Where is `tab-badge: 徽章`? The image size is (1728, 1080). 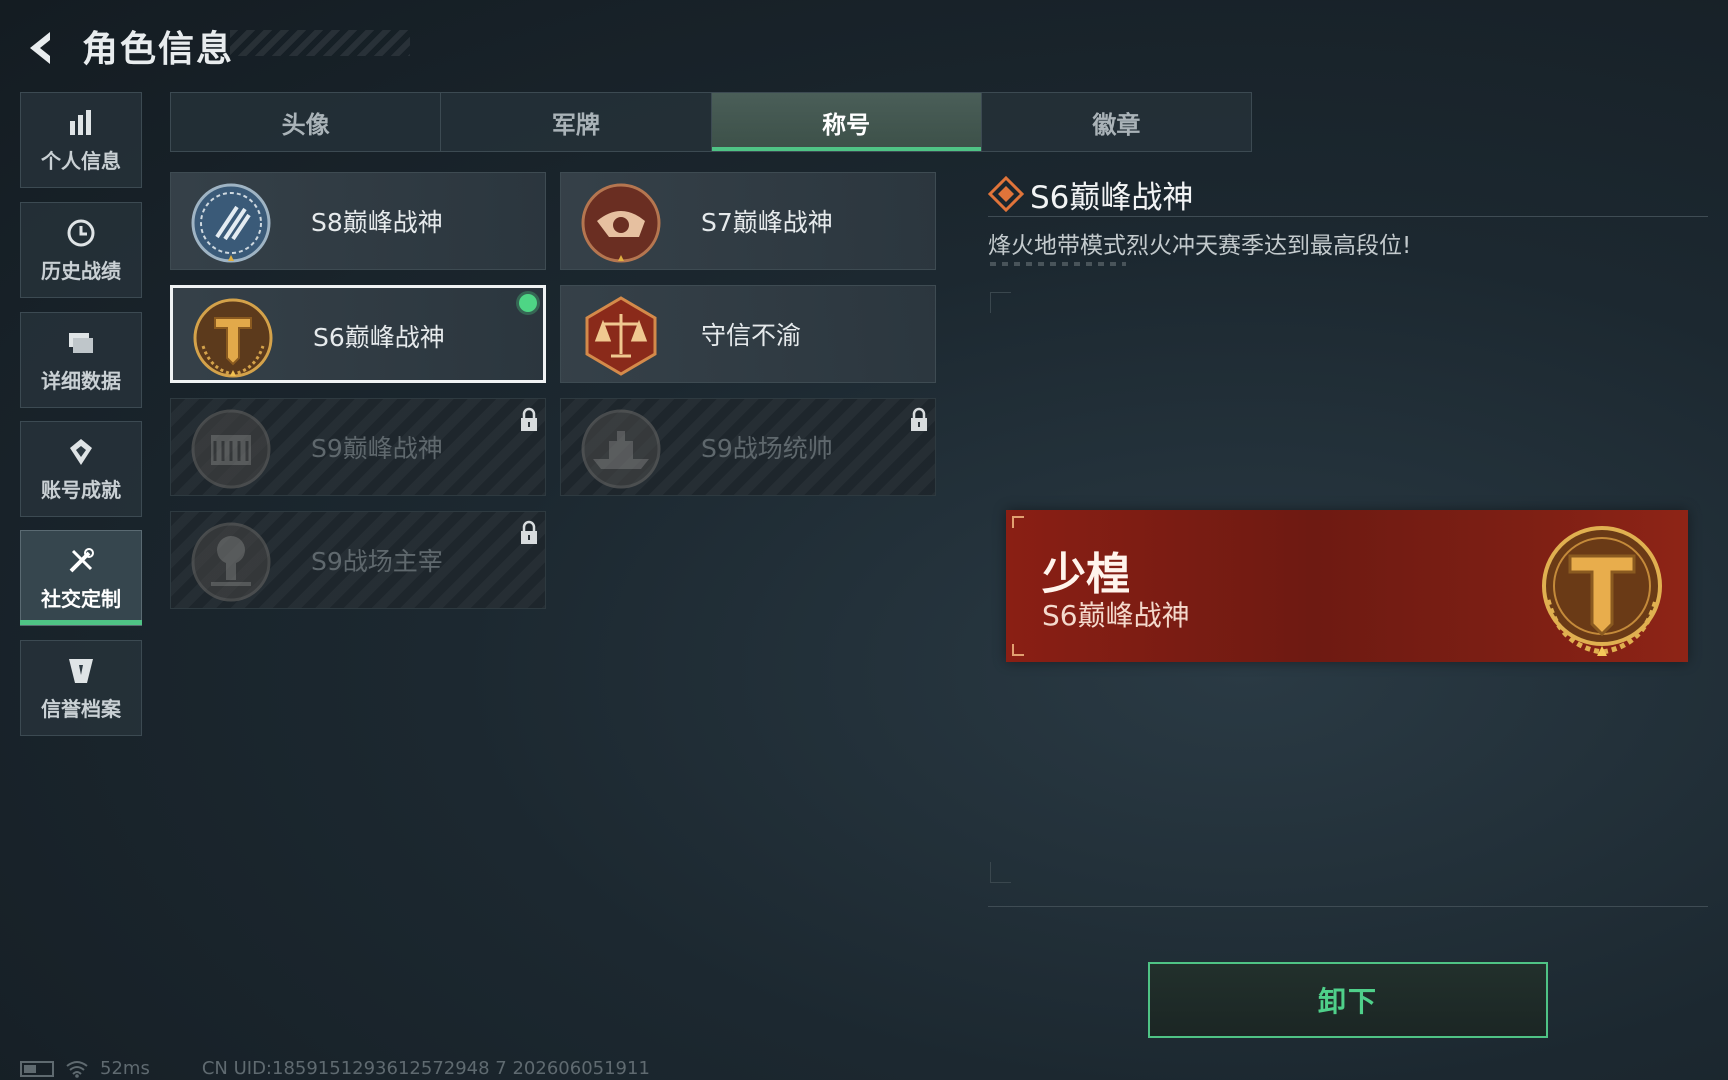 tab-badge: 徽章 is located at coordinates (1116, 122).